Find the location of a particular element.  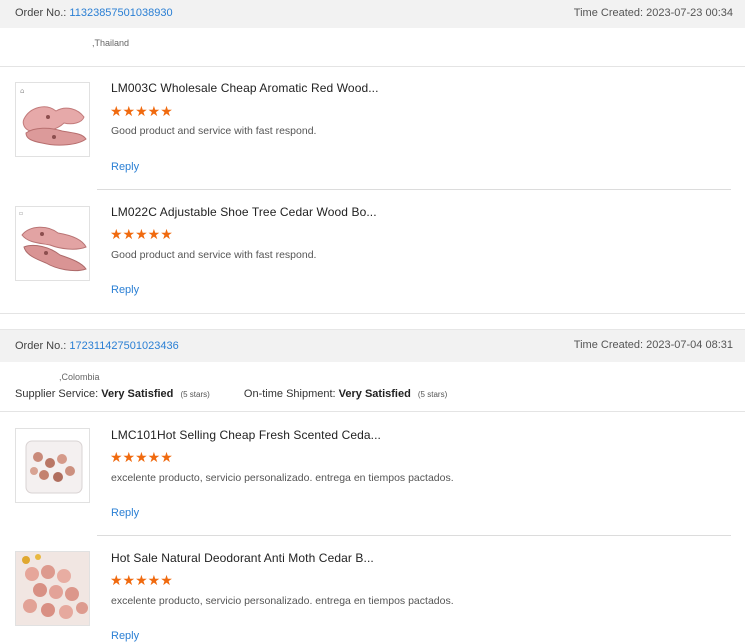

time-created: Time Created: 2023-07-23 00:34 is located at coordinates (653, 13).